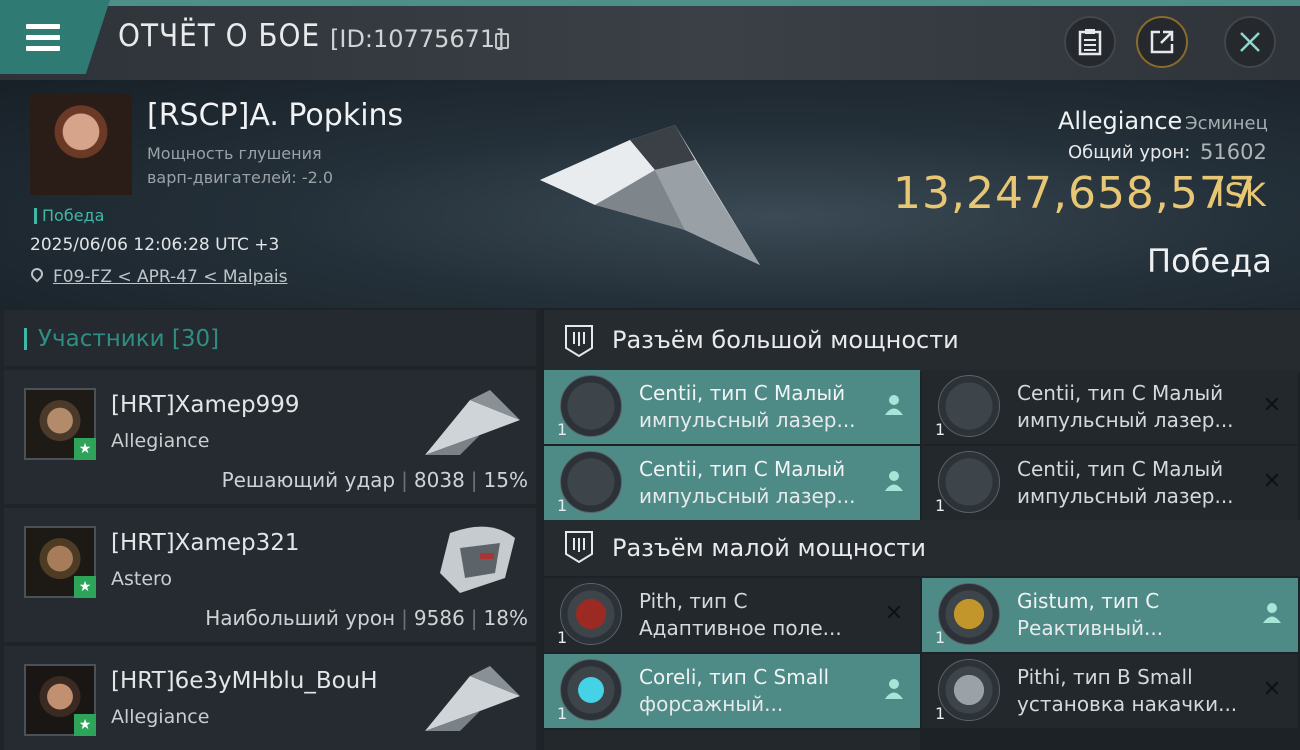 This screenshot has height=750, width=1300. Describe the element at coordinates (1120, 121) in the screenshot. I see `victim-corp: Allegiance` at that location.